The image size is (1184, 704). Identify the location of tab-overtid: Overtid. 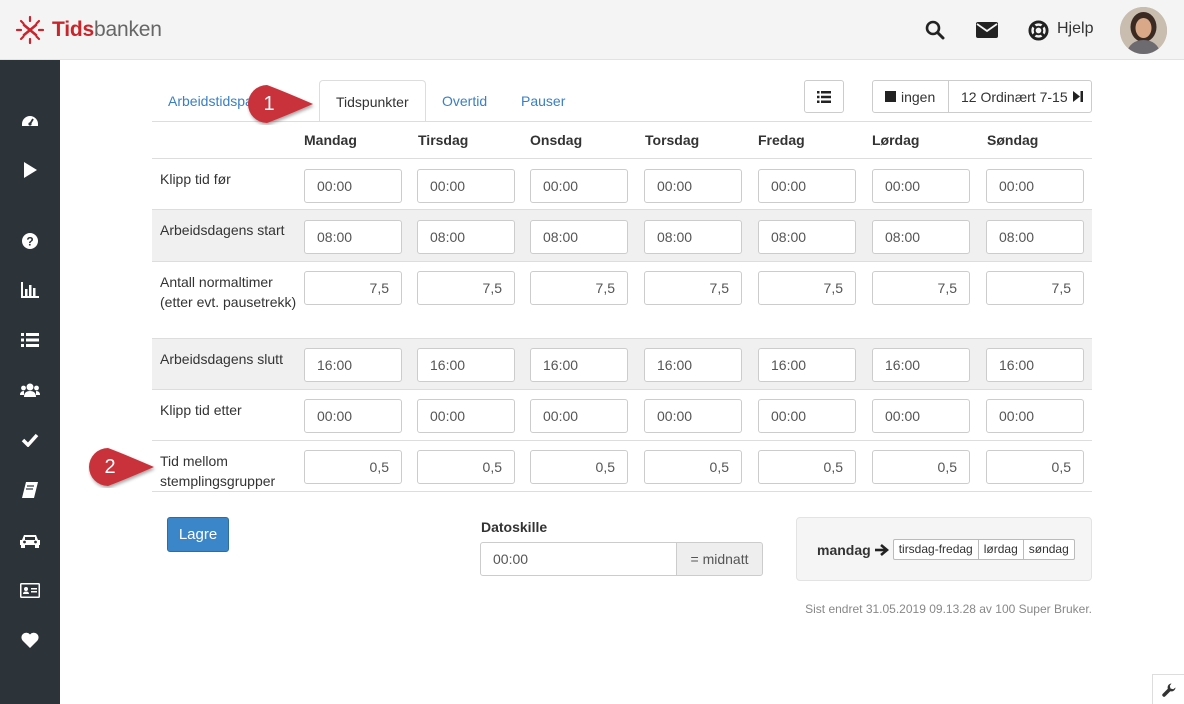
(464, 101).